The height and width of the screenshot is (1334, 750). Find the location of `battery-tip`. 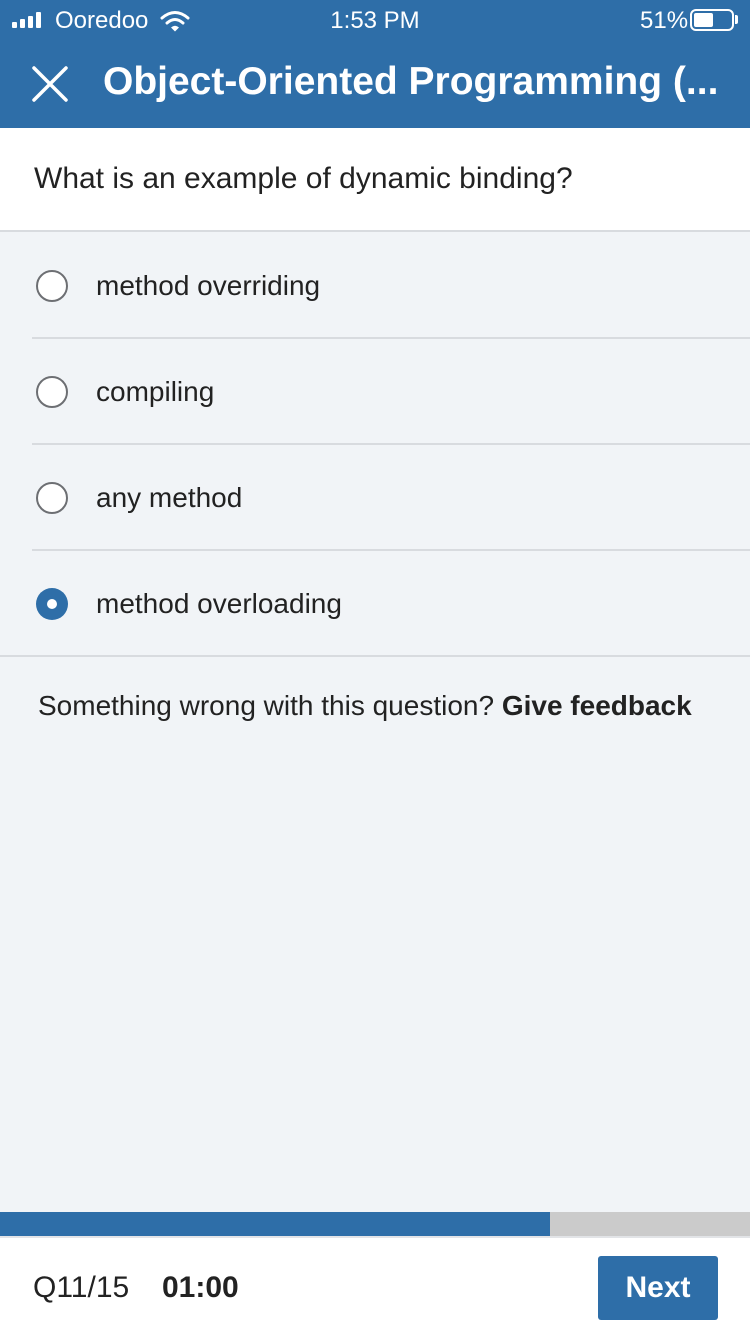

battery-tip is located at coordinates (736, 19).